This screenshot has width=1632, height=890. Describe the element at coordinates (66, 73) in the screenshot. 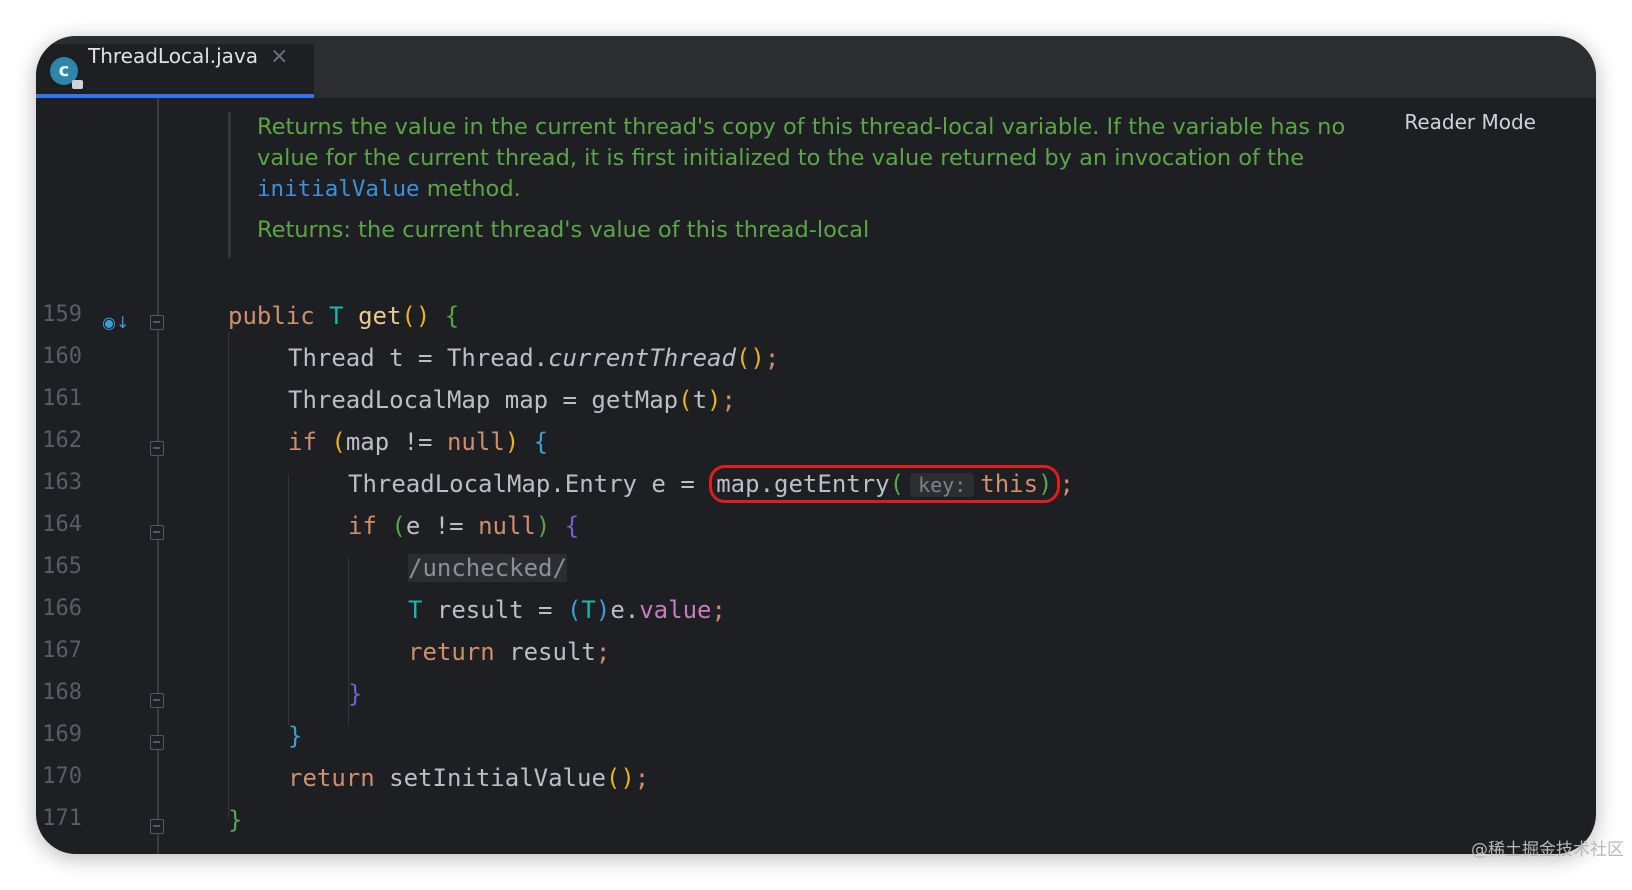

I see `java-class-icon: c` at that location.